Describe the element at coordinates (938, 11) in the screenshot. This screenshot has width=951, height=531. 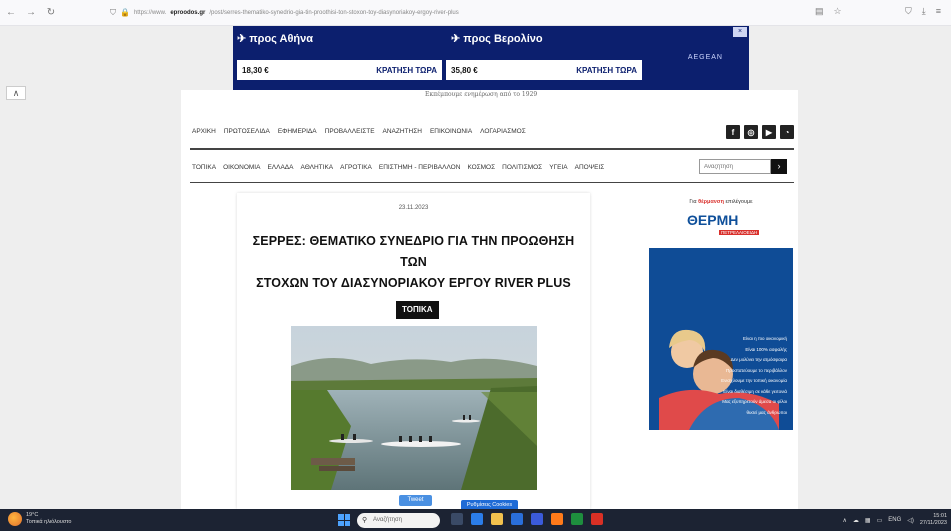
I see `menu-icon: ≡` at that location.